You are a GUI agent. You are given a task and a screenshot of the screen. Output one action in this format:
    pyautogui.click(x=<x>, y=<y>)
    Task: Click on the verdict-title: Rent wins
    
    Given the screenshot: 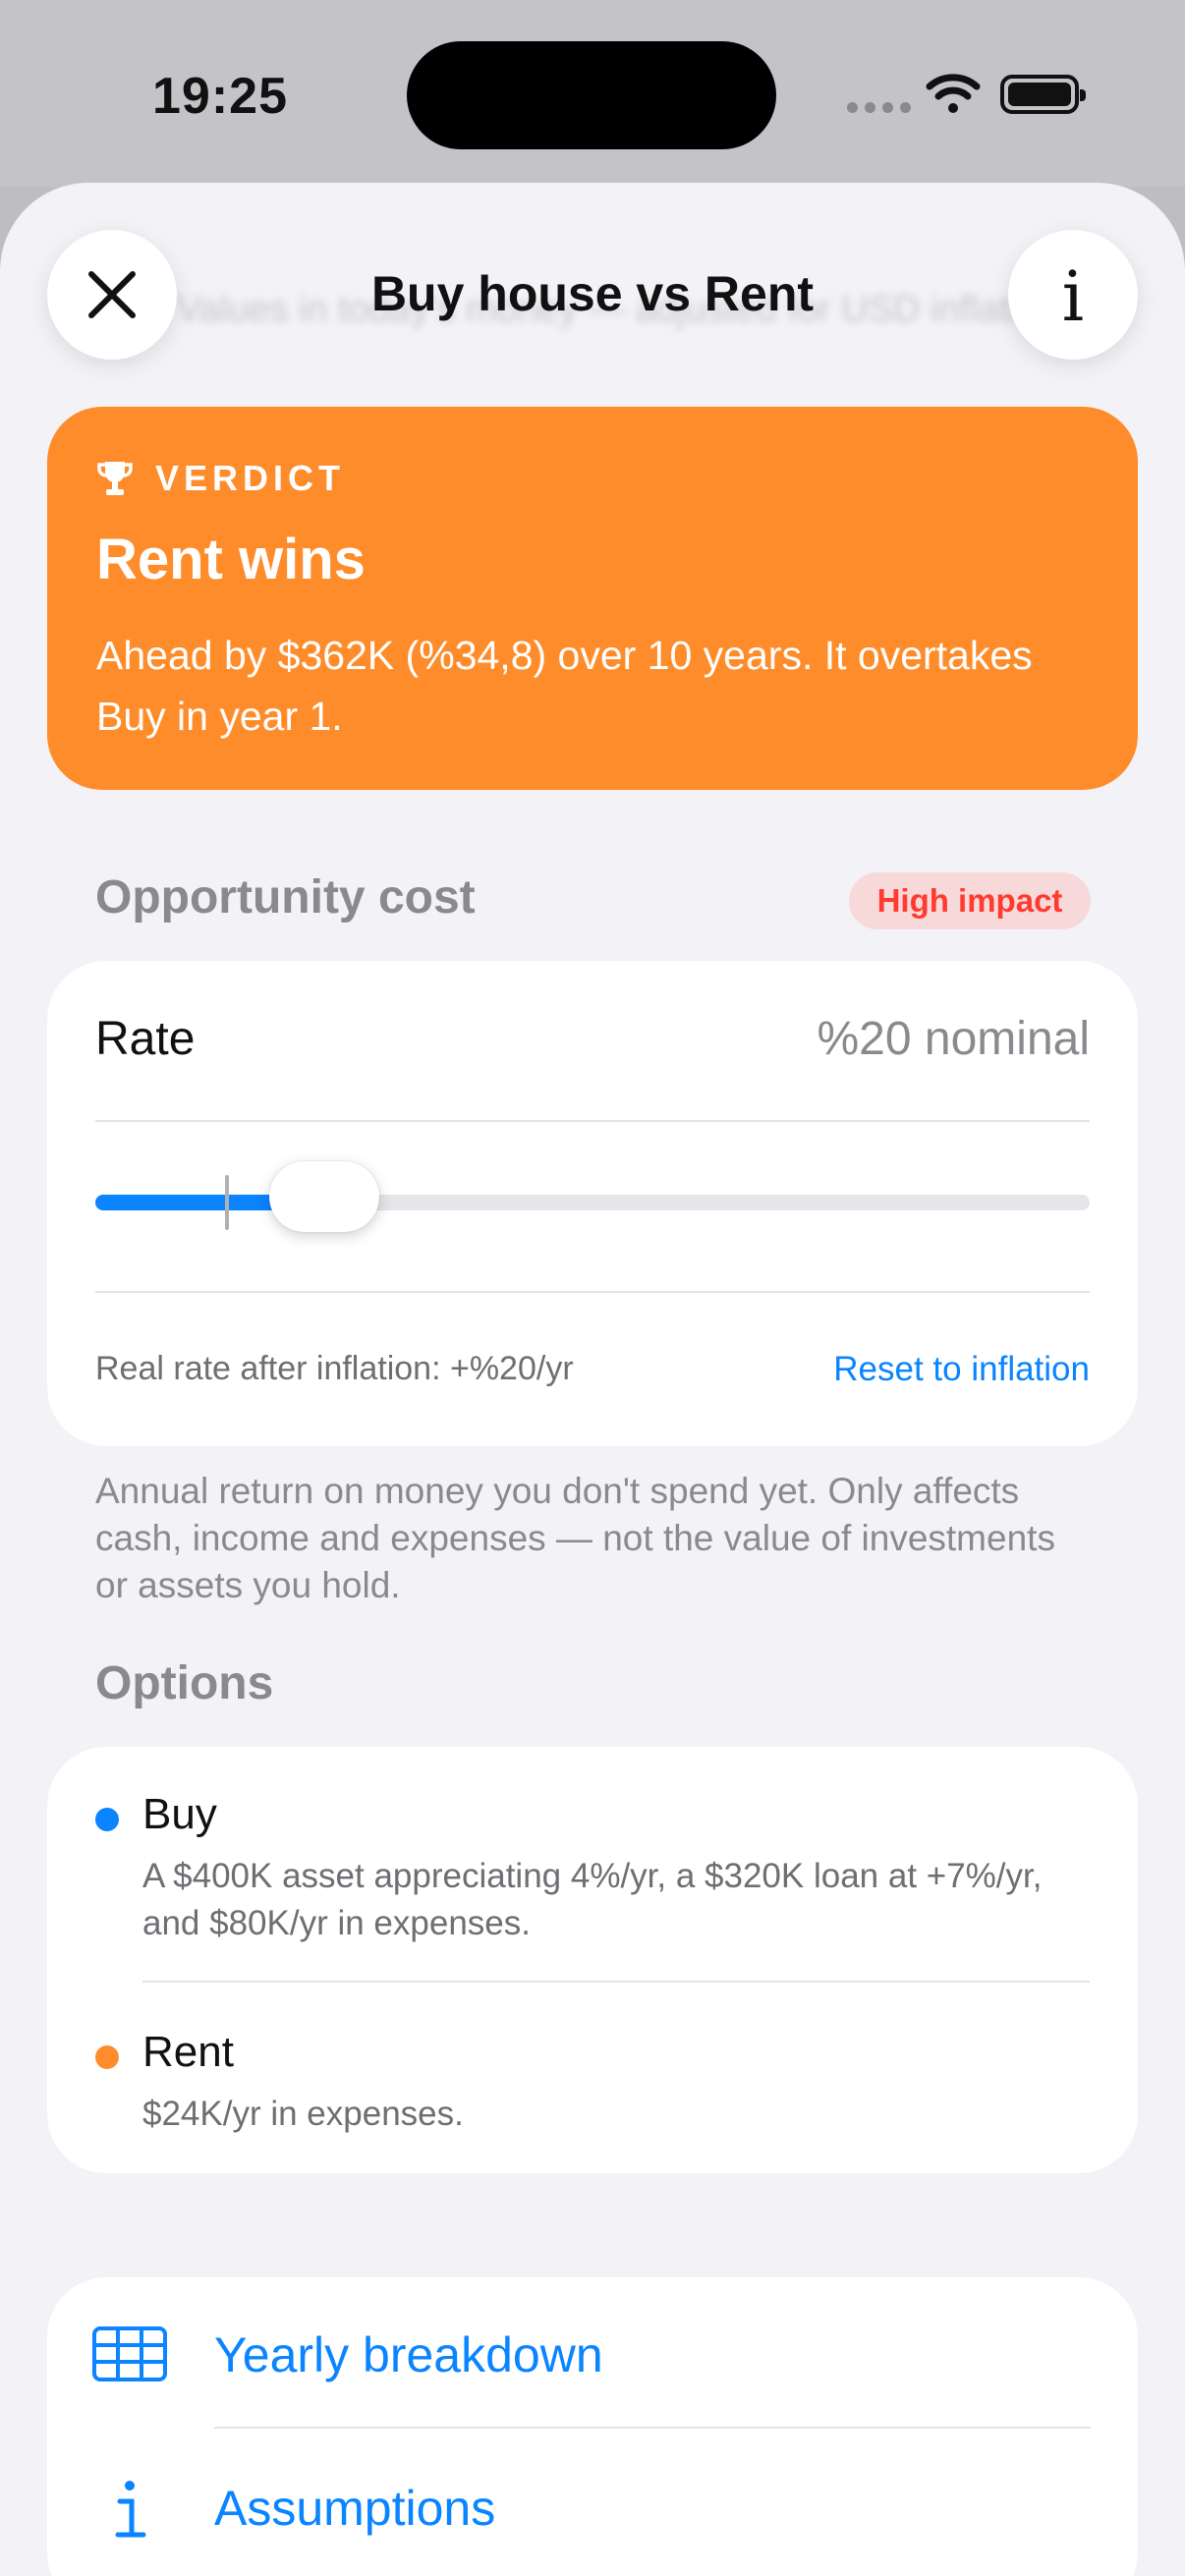 What is the action you would take?
    pyautogui.click(x=231, y=559)
    